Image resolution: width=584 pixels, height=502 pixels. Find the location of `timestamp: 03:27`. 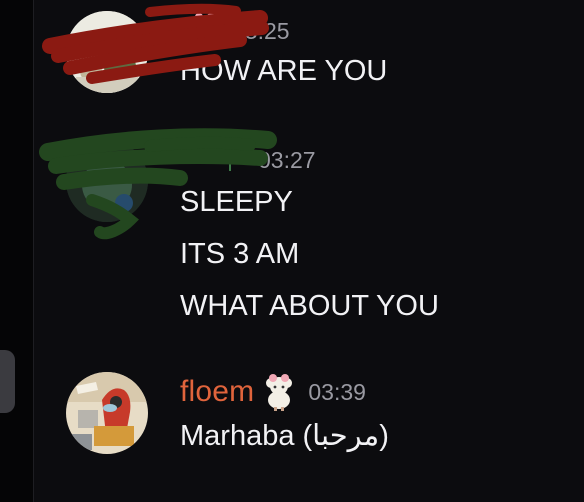

timestamp: 03:27 is located at coordinates (287, 160).